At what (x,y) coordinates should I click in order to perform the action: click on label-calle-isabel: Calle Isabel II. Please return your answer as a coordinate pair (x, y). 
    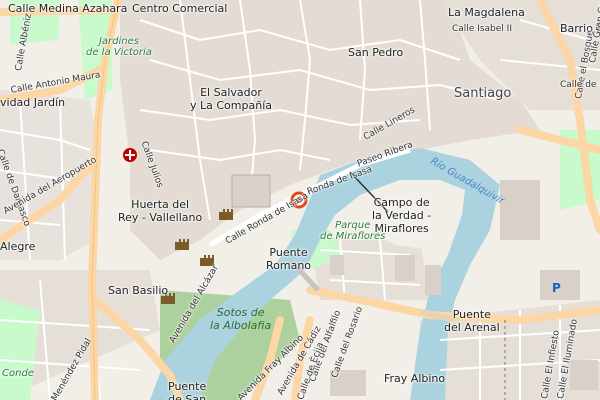
    Looking at the image, I should click on (482, 29).